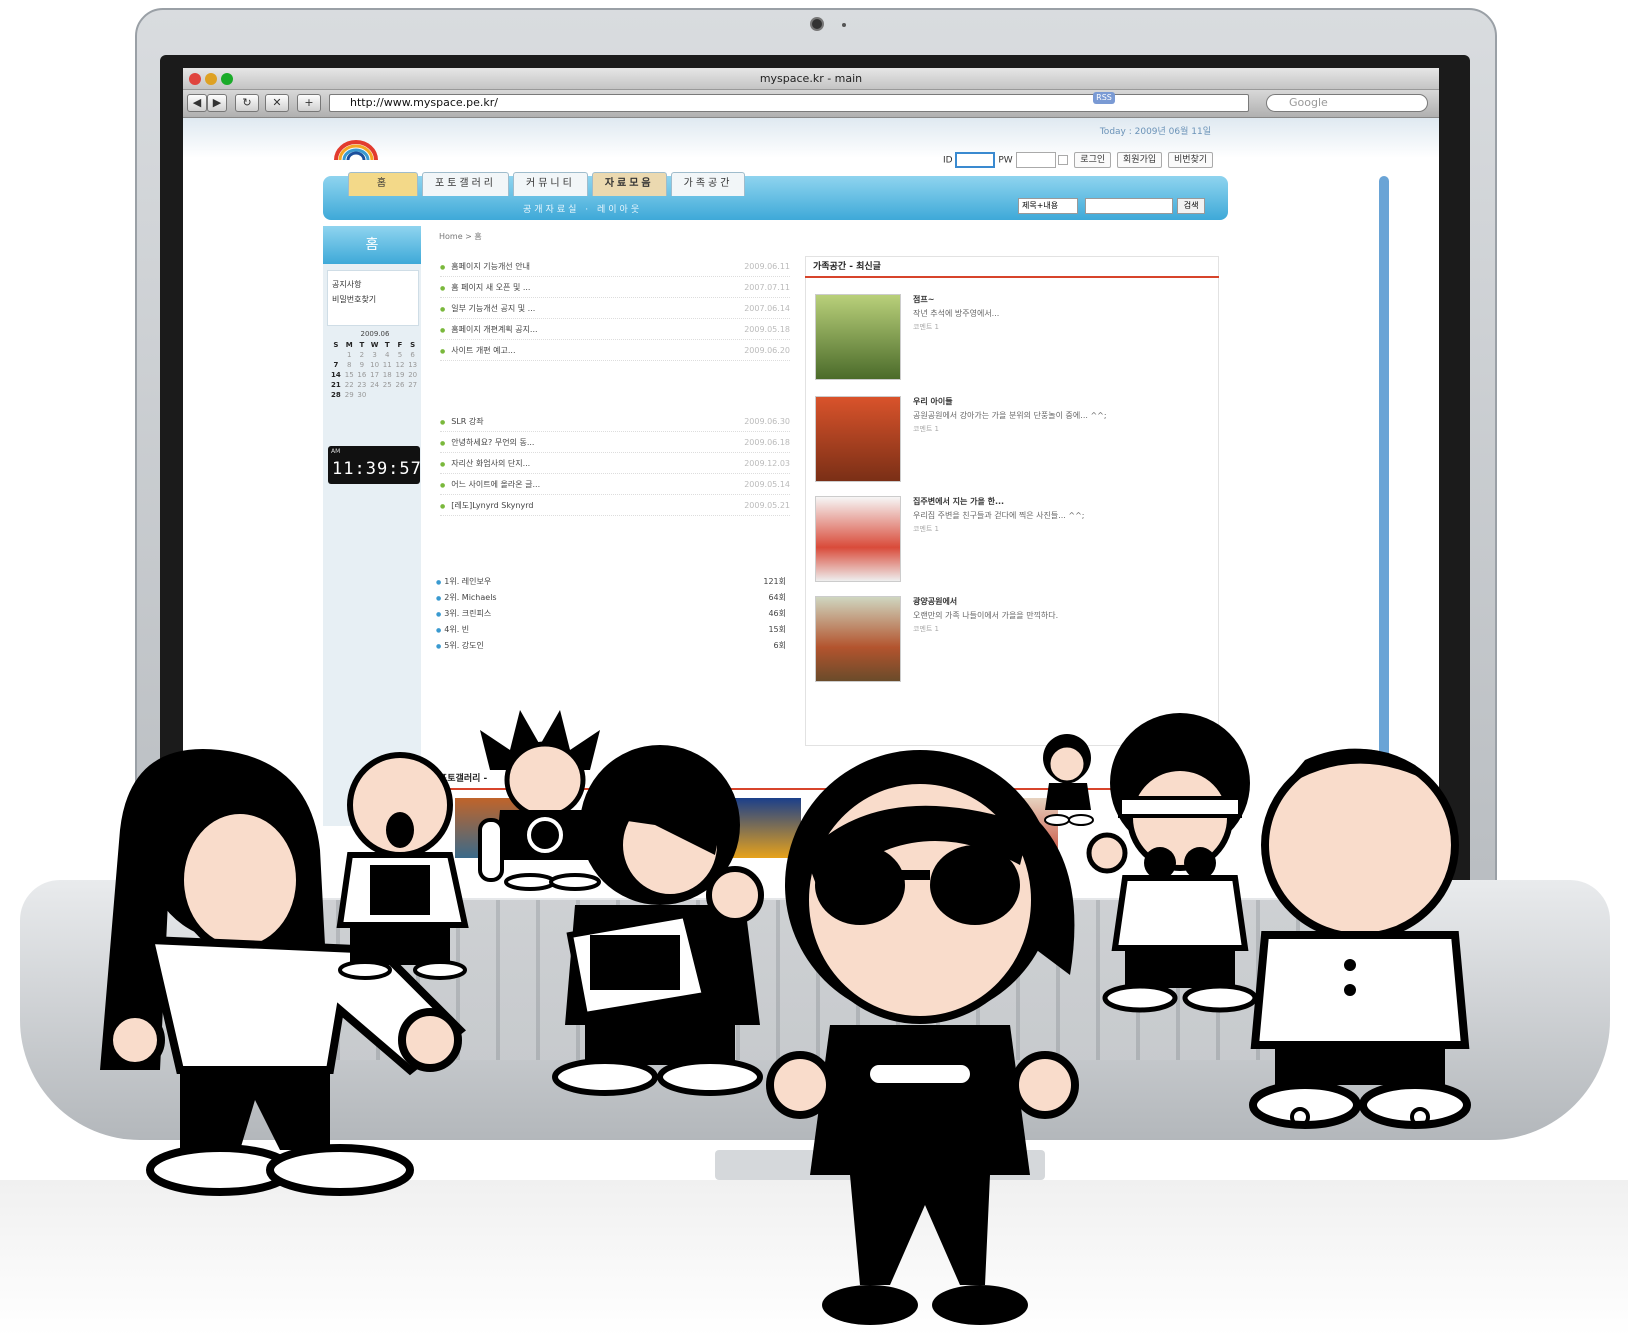  I want to click on list-item: 홈페이지 개편계획 공지...2009.05.18, so click(615, 329).